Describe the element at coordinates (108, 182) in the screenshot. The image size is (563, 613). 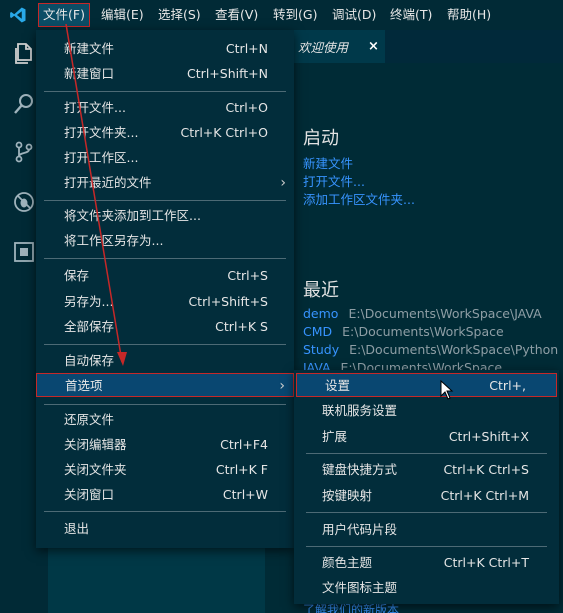
I see `menu-item-label: 打开最近的文件` at that location.